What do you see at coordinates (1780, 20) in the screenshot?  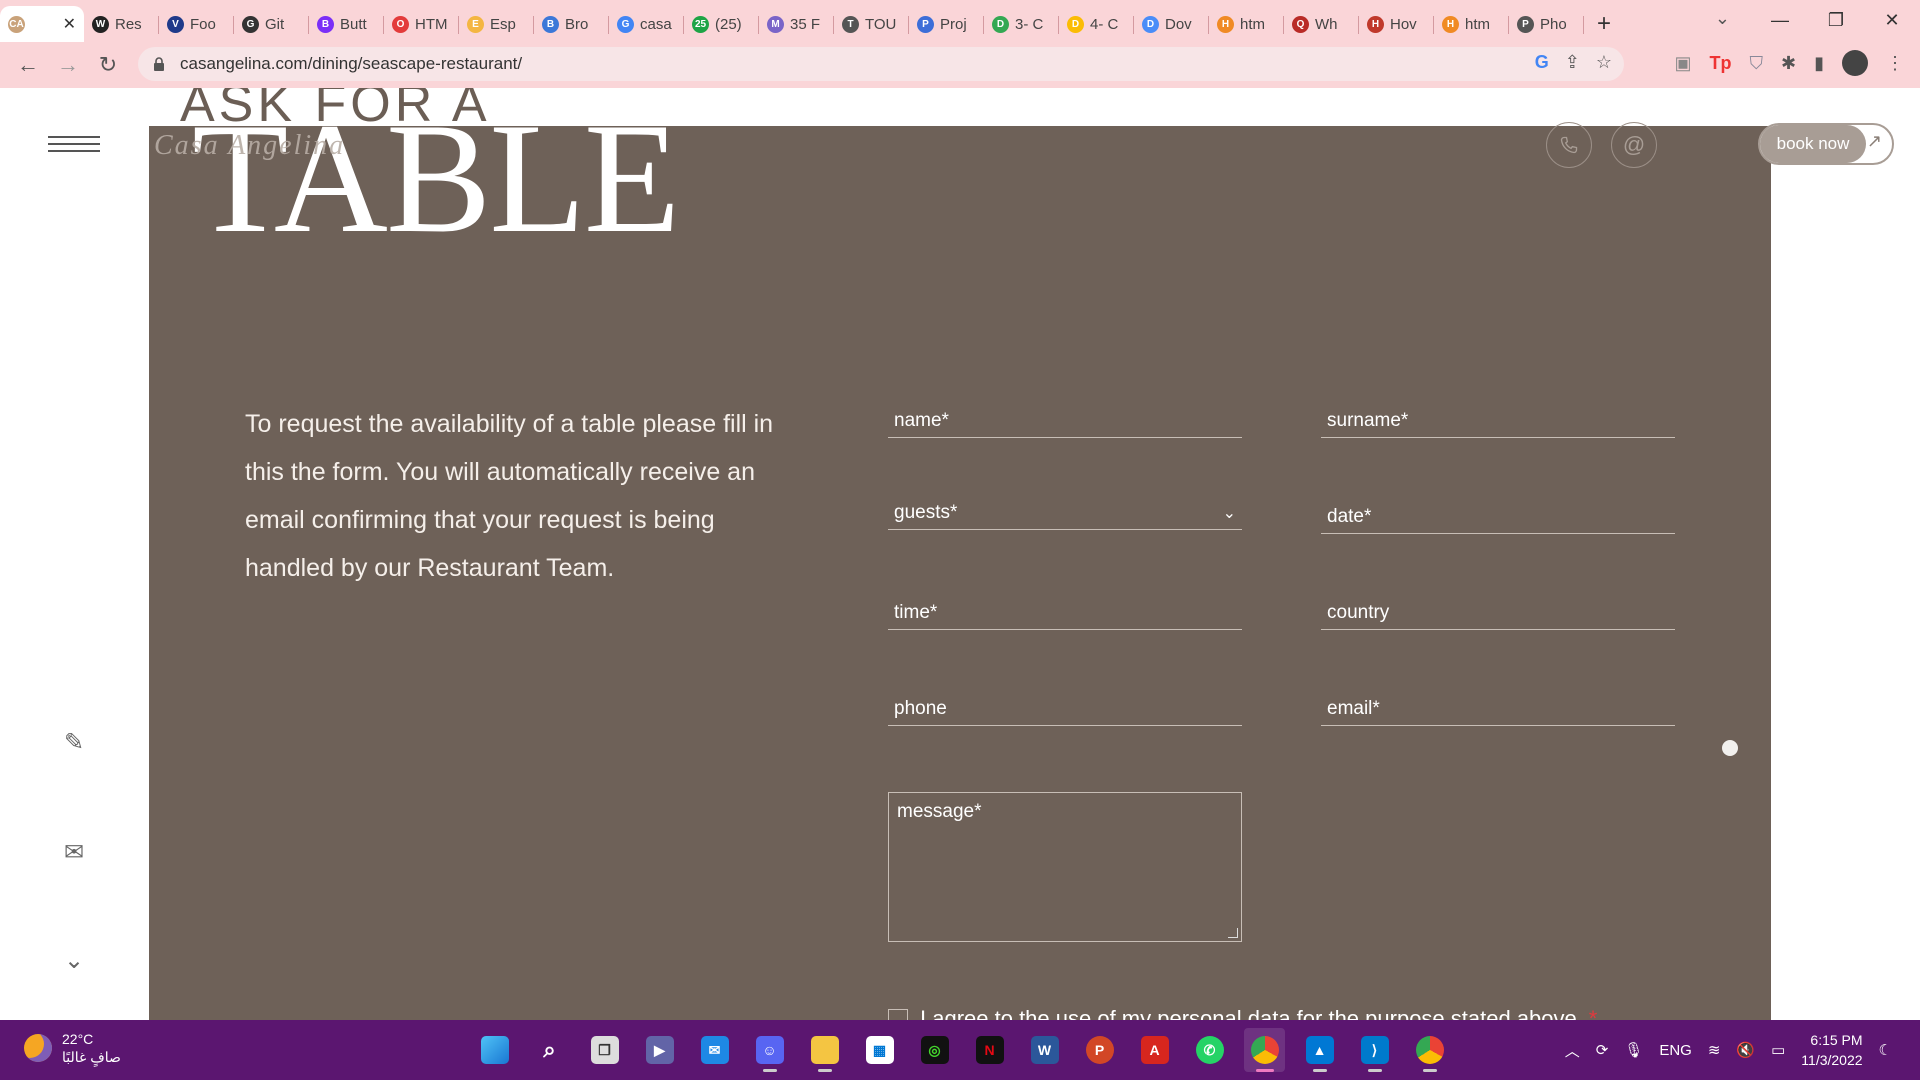 I see `minimize-icon: —` at bounding box center [1780, 20].